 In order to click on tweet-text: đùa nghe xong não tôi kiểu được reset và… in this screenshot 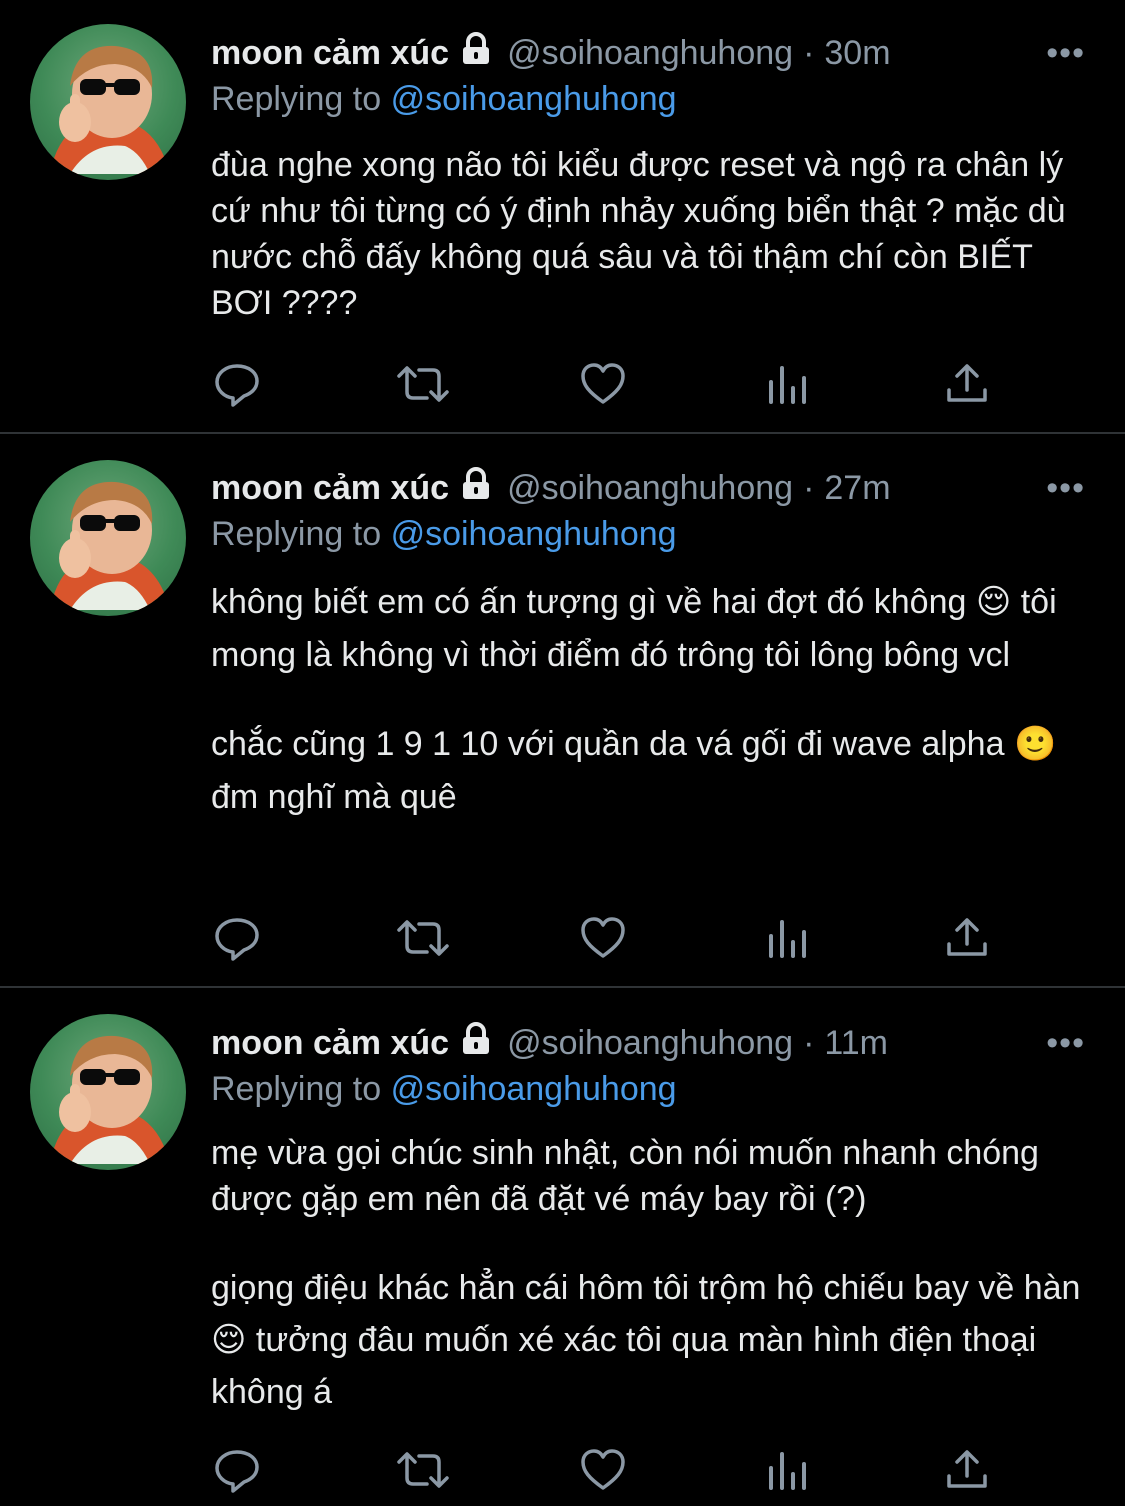, I will do `click(651, 234)`.